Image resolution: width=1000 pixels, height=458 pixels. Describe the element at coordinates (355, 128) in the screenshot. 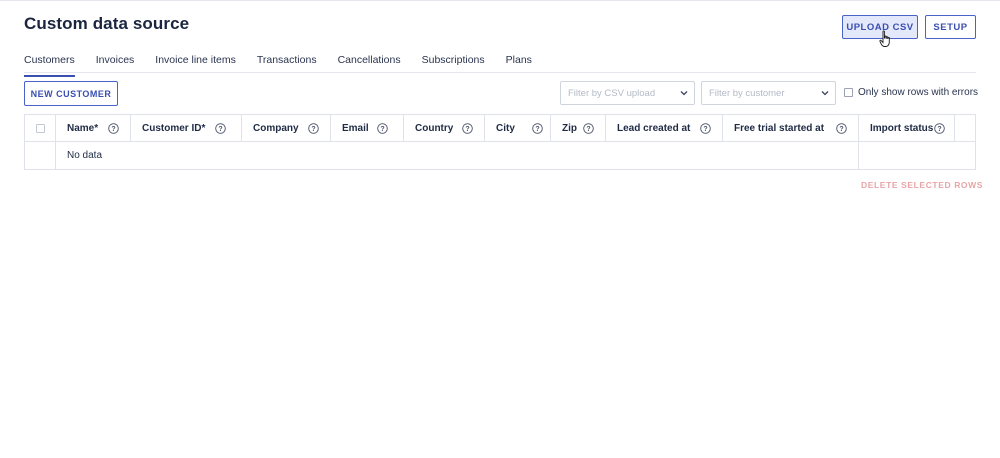

I see `column-header-label: Email` at that location.